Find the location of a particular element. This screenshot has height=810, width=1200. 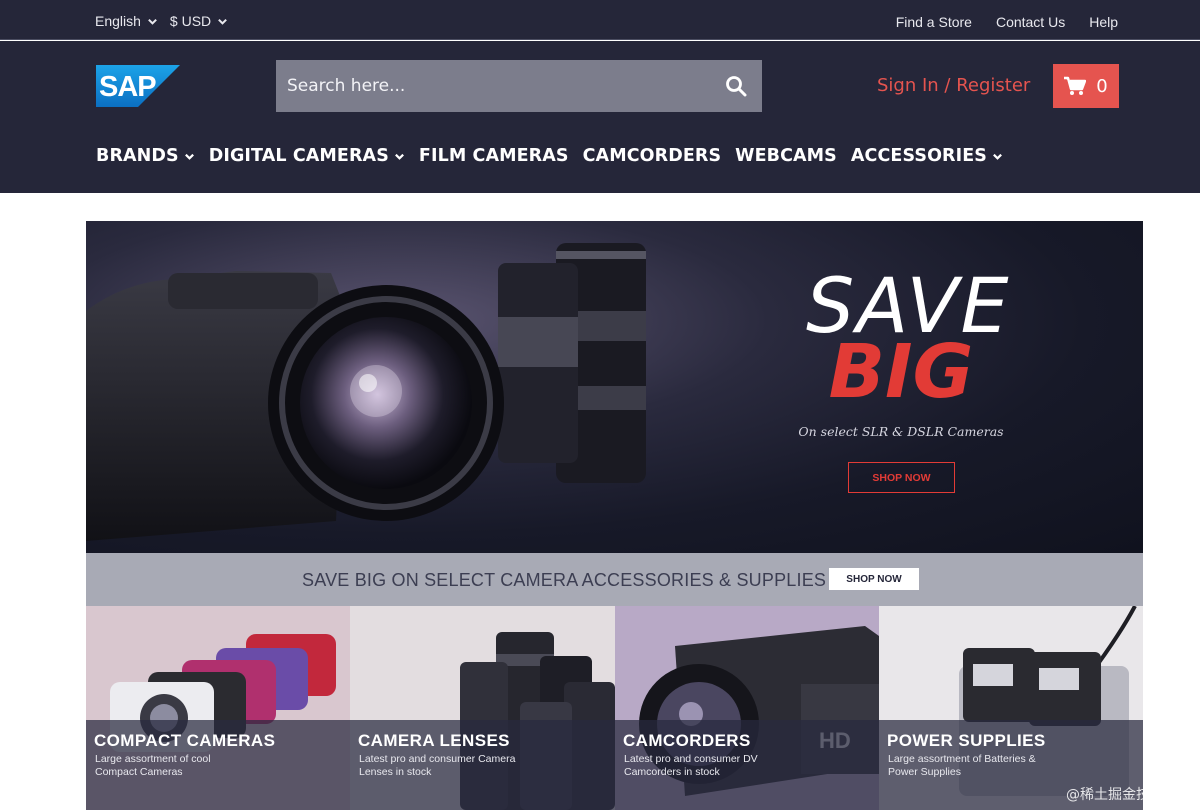

tile-title: COMPACT CAMERAS is located at coordinates (185, 740).